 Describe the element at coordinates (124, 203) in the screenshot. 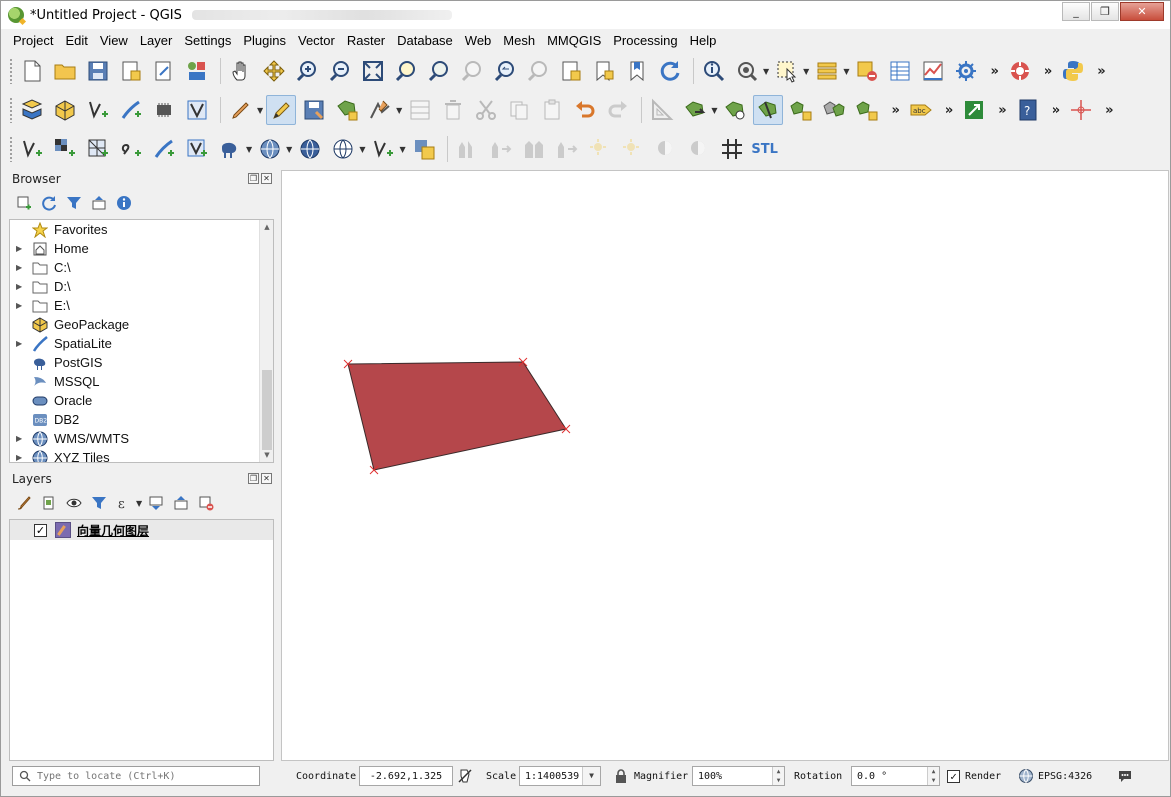

I see `properties-button` at that location.